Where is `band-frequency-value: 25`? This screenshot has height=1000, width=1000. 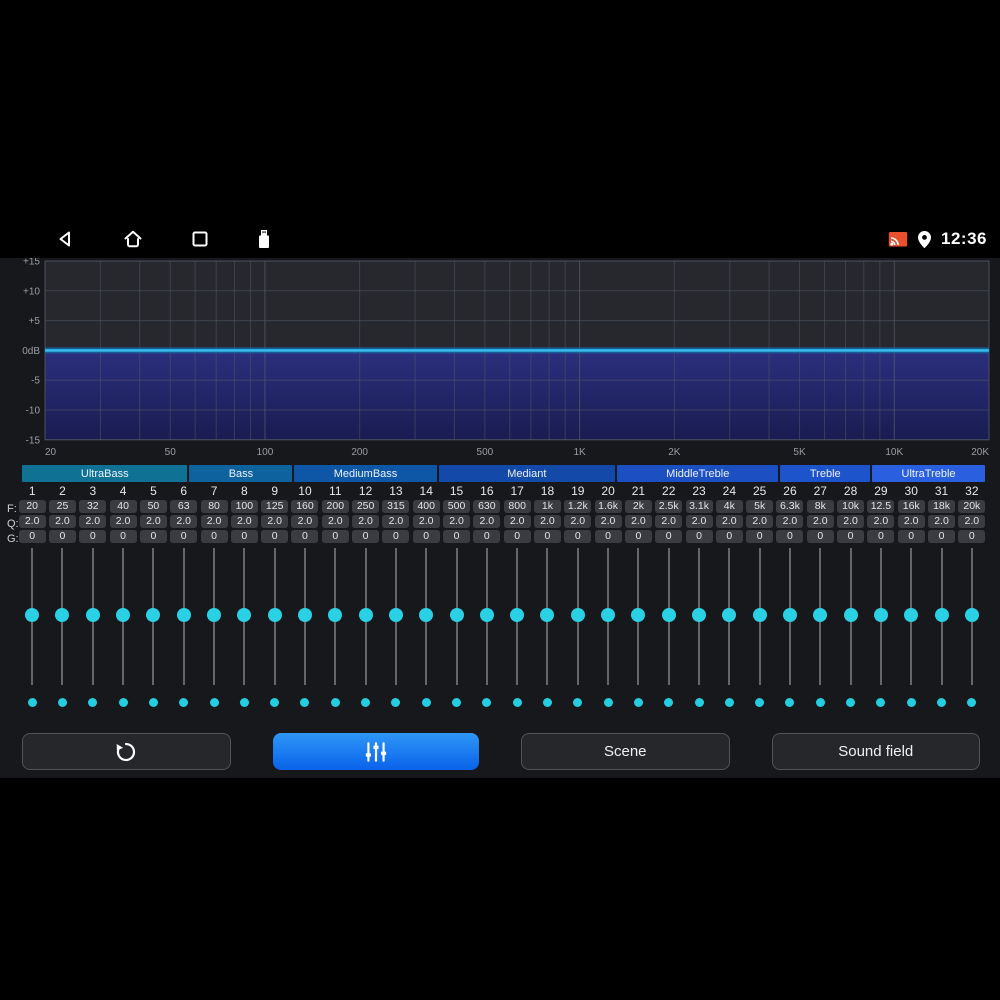
band-frequency-value: 25 is located at coordinates (62, 506).